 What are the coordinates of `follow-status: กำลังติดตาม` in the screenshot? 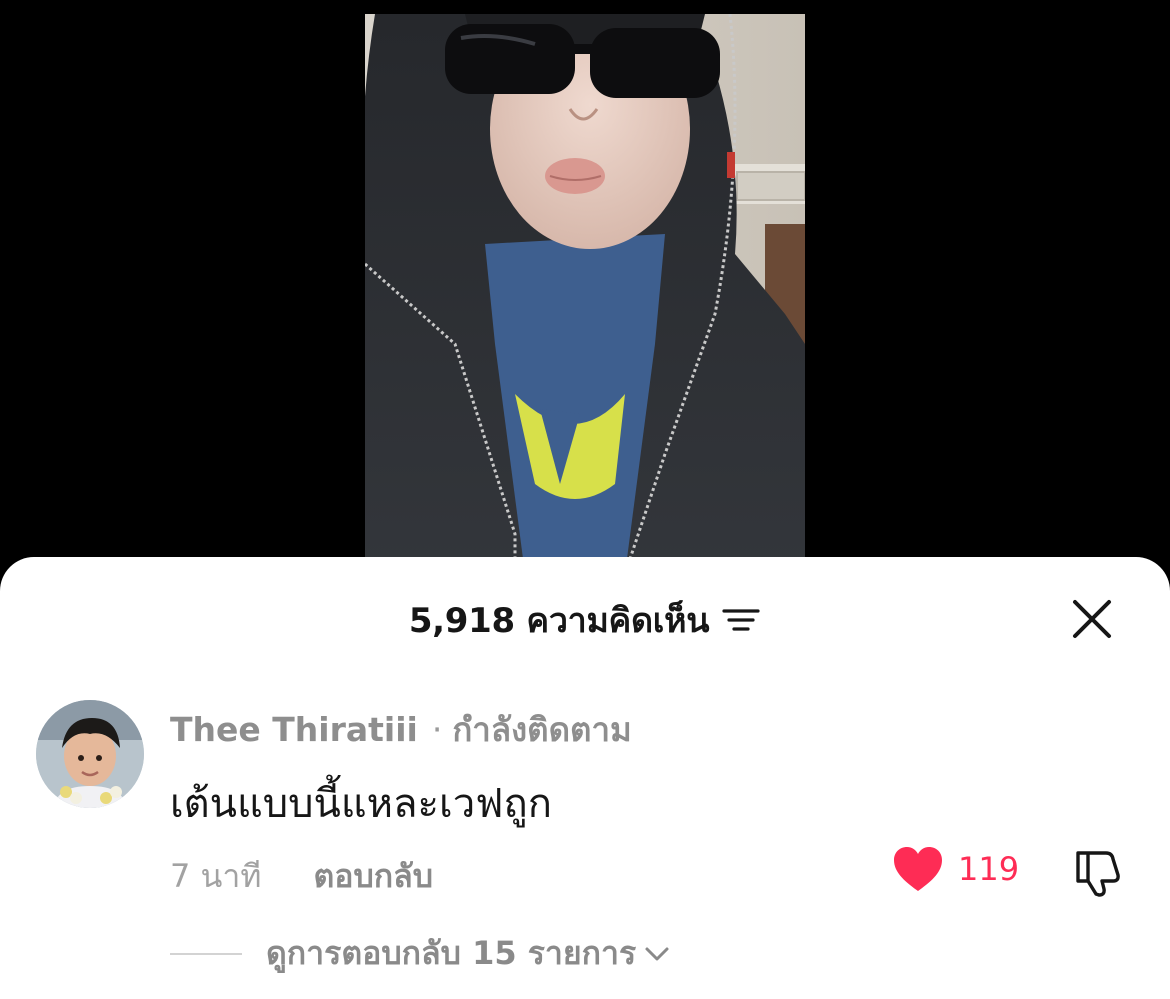 It's located at (542, 729).